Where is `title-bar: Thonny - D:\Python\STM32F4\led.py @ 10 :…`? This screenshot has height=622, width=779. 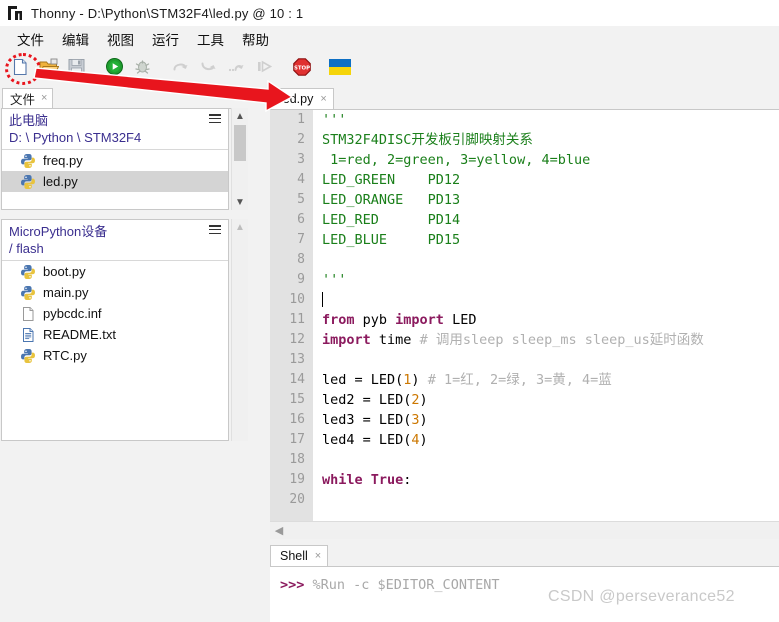 title-bar: Thonny - D:\Python\STM32F4\led.py @ 10 :… is located at coordinates (389, 13).